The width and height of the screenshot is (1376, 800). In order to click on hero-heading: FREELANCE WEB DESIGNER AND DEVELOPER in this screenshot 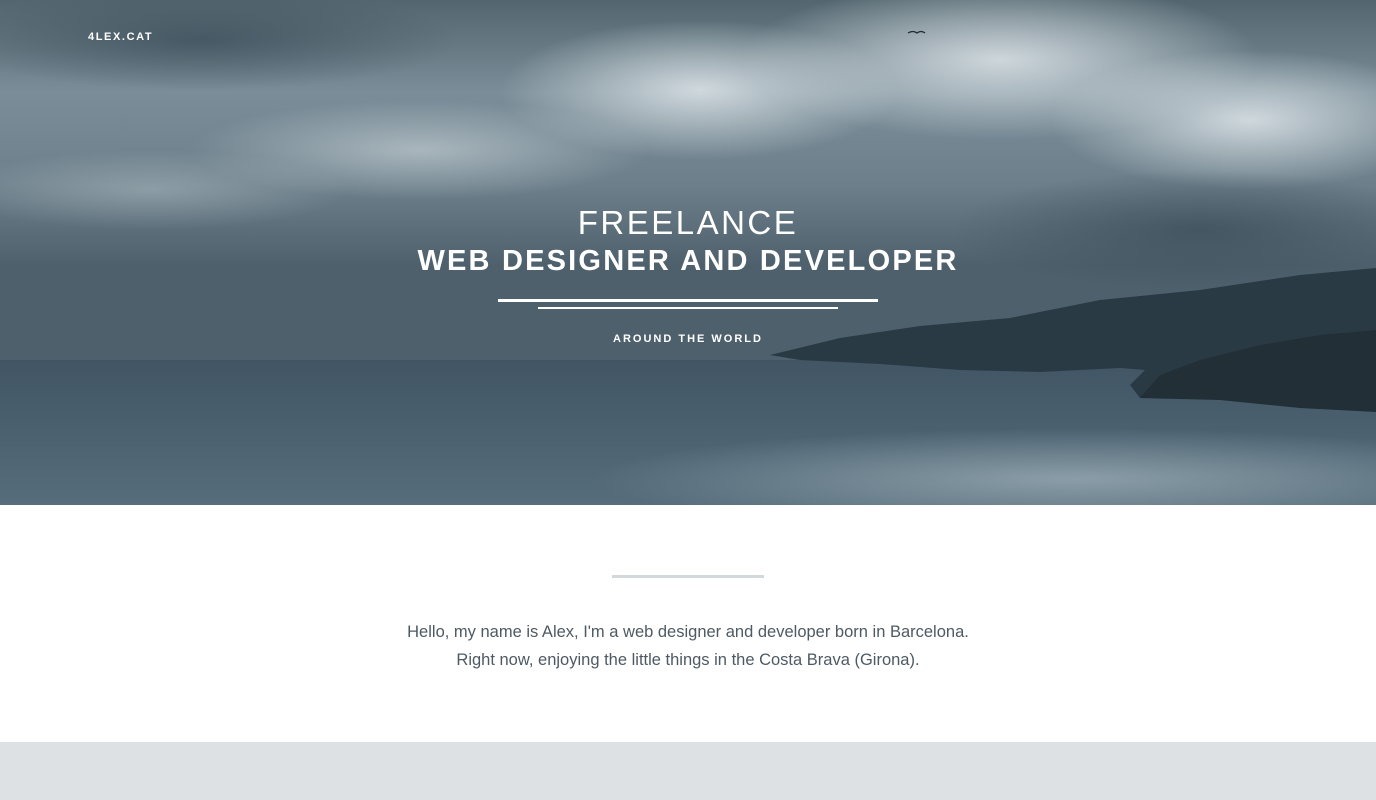, I will do `click(688, 241)`.